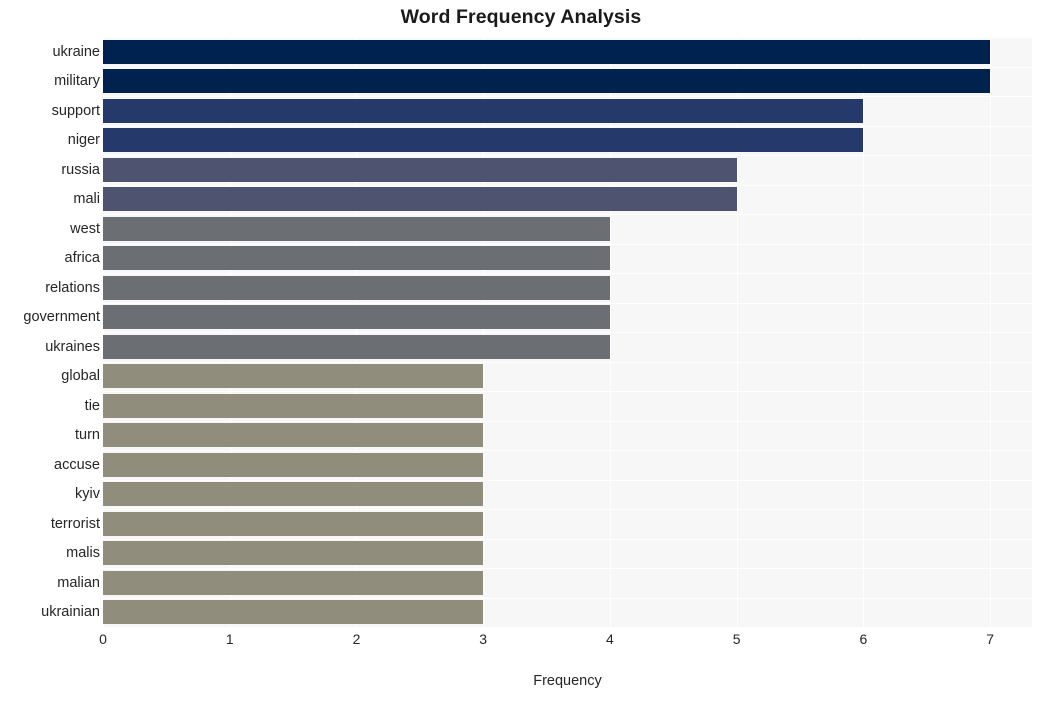 The width and height of the screenshot is (1042, 701). I want to click on y-tick-label-malis: malis, so click(83, 553).